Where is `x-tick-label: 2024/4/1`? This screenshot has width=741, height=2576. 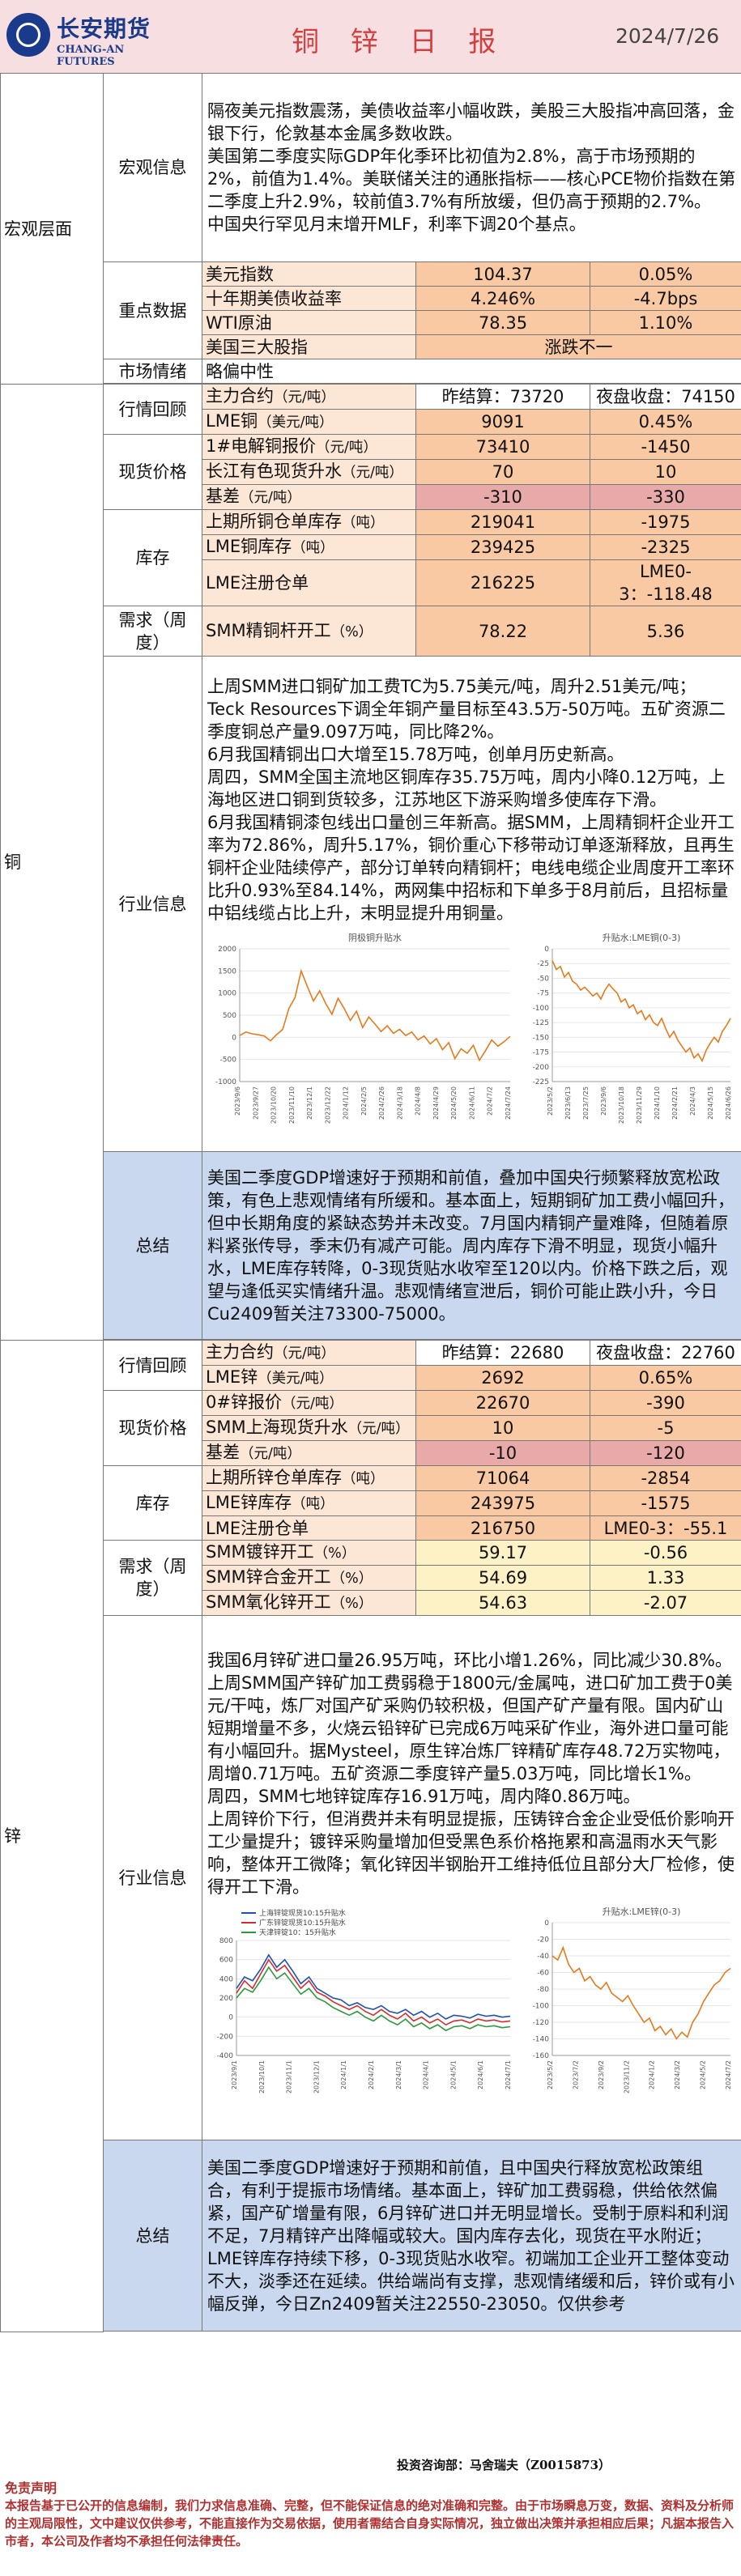
x-tick-label: 2024/4/1 is located at coordinates (426, 2074).